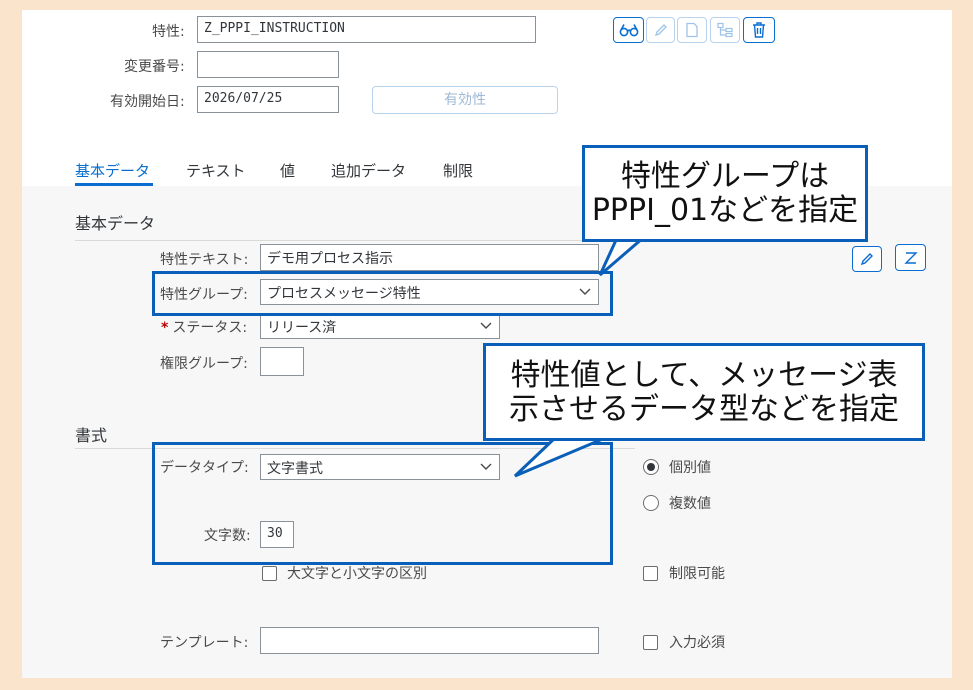 The width and height of the screenshot is (973, 690). What do you see at coordinates (651, 503) in the screenshot?
I see `multiple-values-radio` at bounding box center [651, 503].